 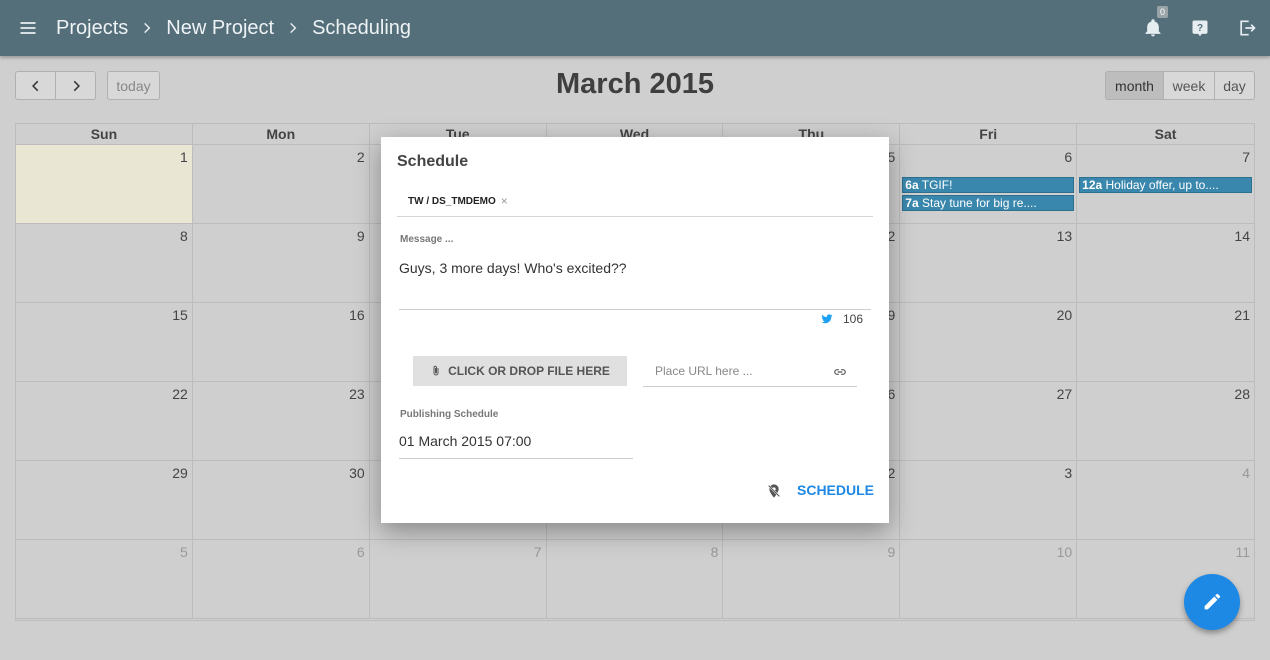 I want to click on day-cell: 14, so click(x=1165, y=263).